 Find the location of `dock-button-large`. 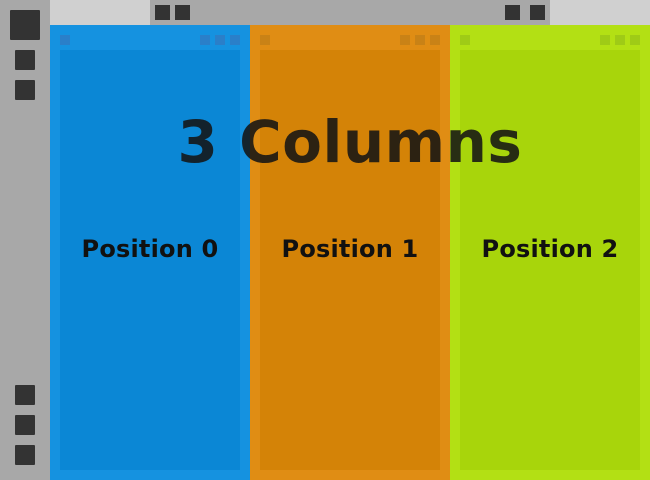

dock-button-large is located at coordinates (25, 25).